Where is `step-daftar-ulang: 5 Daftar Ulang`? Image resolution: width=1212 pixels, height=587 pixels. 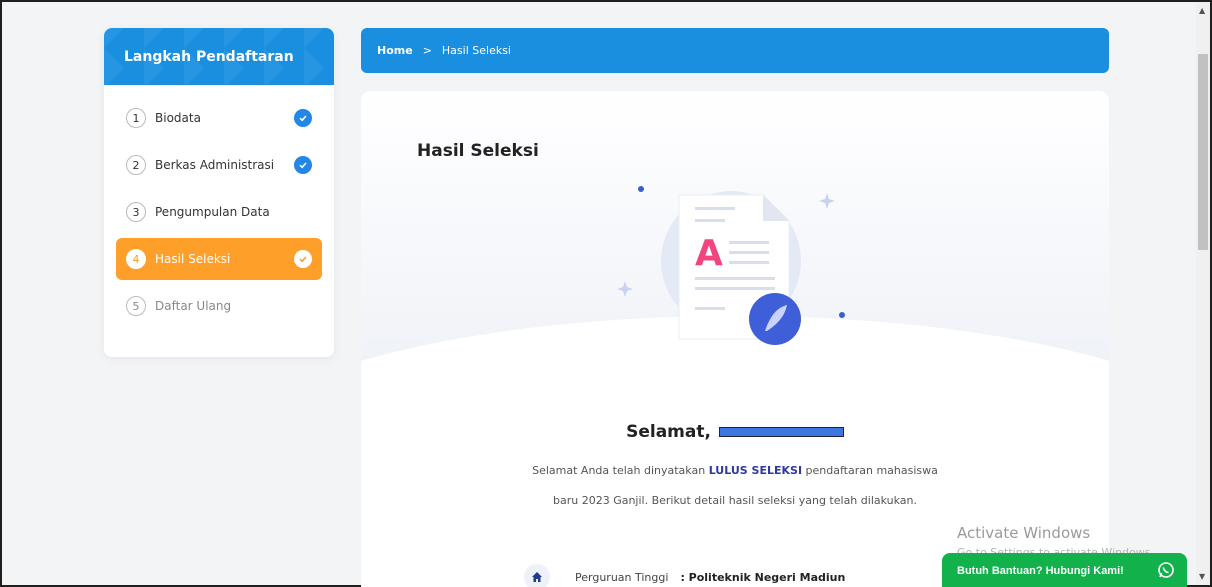 step-daftar-ulang: 5 Daftar Ulang is located at coordinates (219, 306).